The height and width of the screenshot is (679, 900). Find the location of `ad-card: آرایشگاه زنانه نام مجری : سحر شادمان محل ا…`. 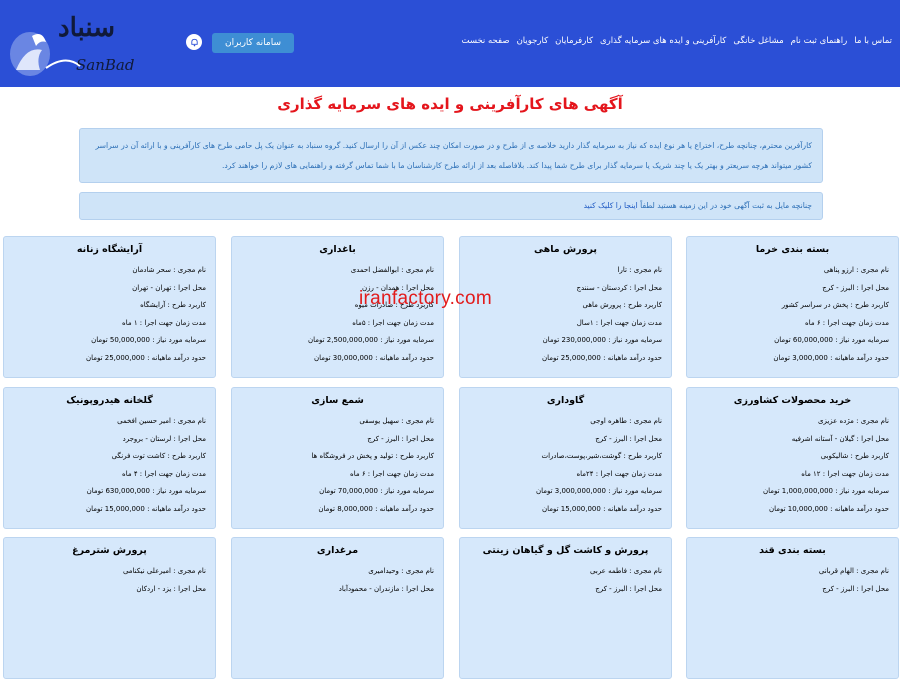

ad-card: آرایشگاه زنانه نام مجری : سحر شادمان محل ا… is located at coordinates (109, 307).